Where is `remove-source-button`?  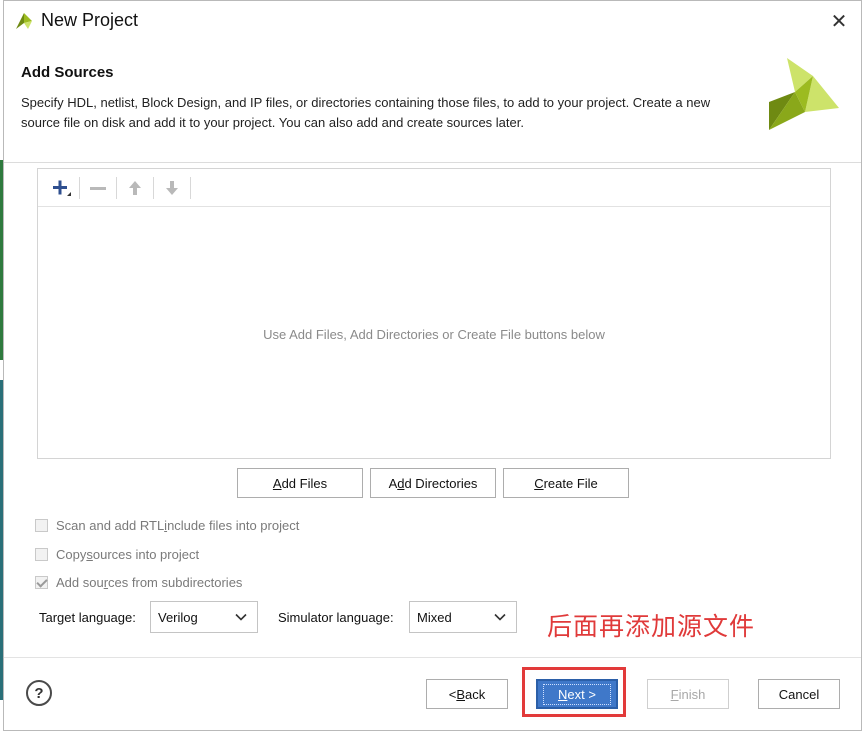 remove-source-button is located at coordinates (98, 188).